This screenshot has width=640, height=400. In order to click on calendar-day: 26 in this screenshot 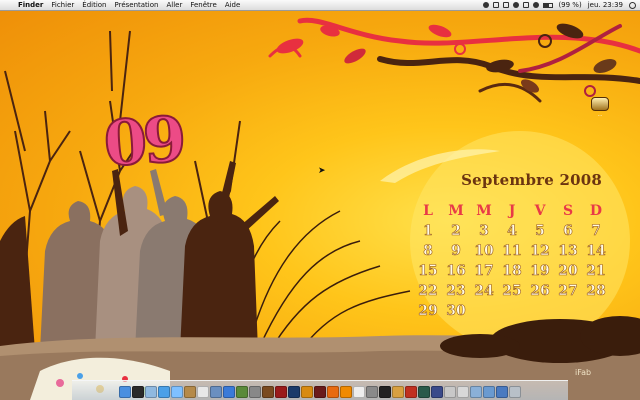, I will do `click(540, 291)`.